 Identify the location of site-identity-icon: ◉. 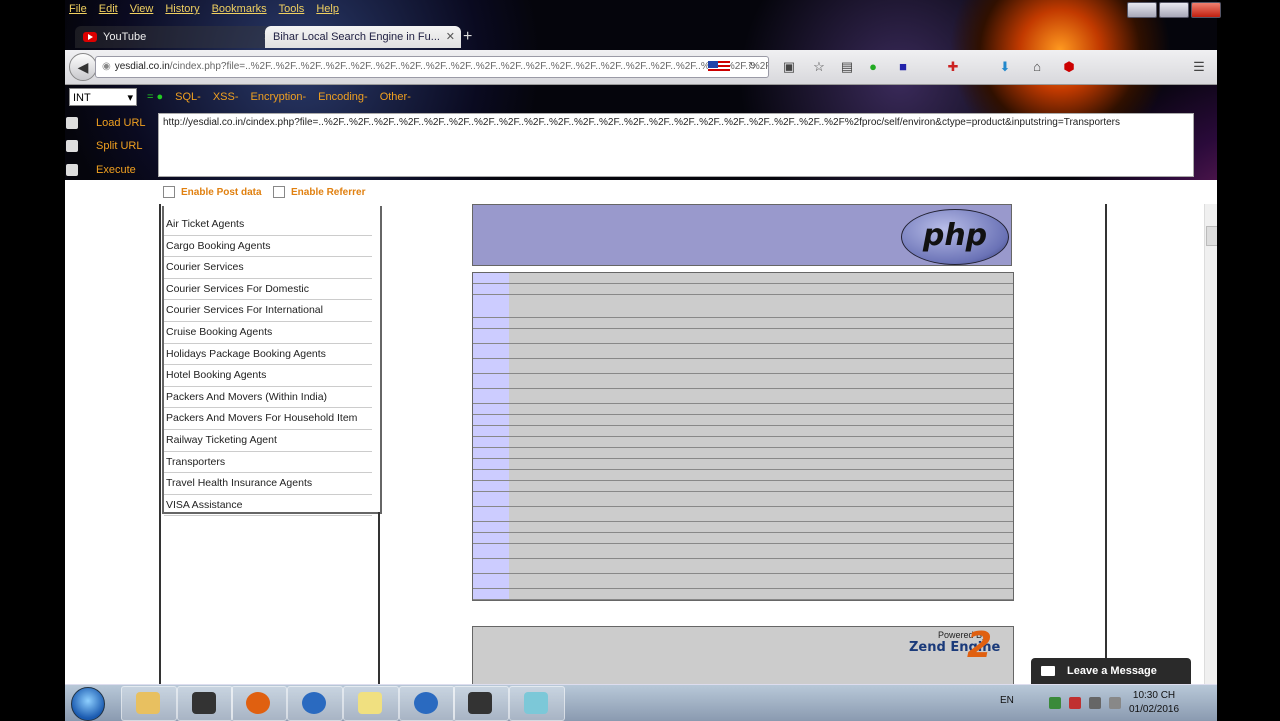
(106, 66).